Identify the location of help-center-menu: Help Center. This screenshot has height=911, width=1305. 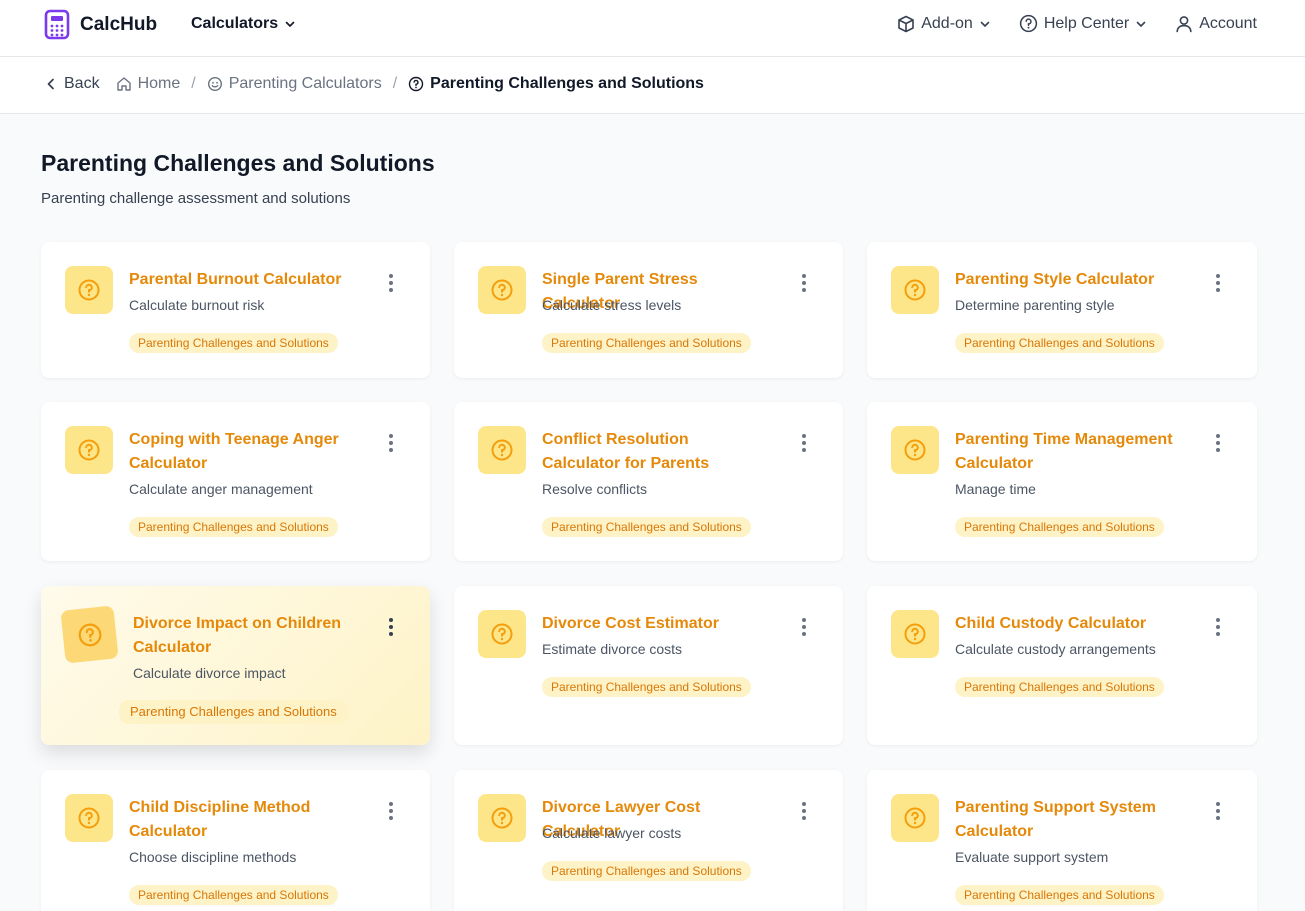
(1083, 23).